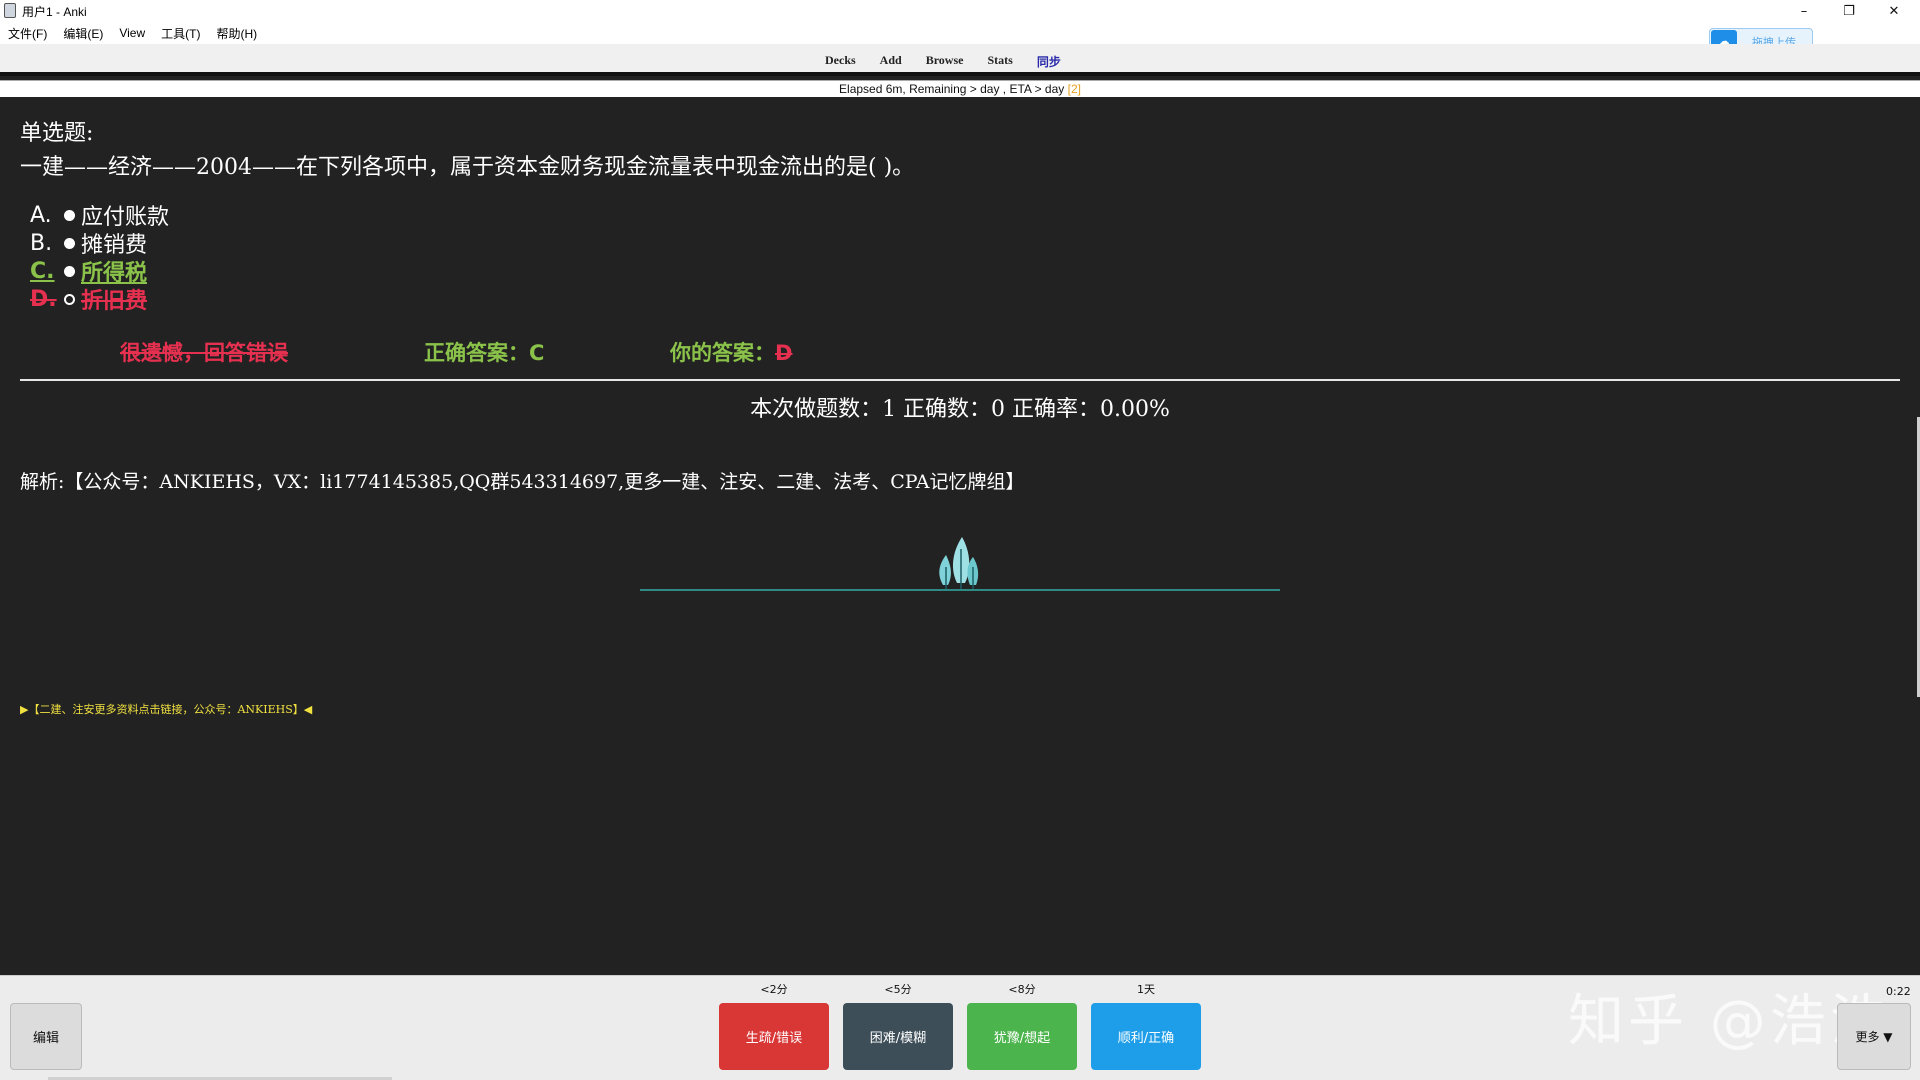 Image resolution: width=1920 pixels, height=1080 pixels. I want to click on toolbar-browse-link: Browse, so click(945, 61).